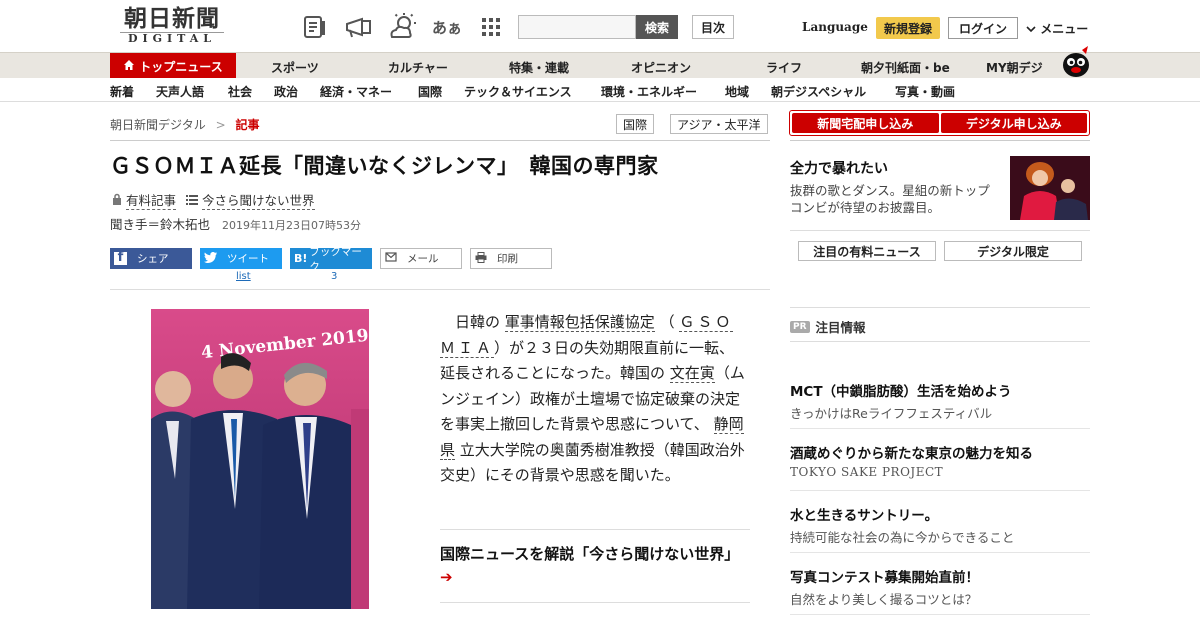 Image resolution: width=1200 pixels, height=630 pixels. I want to click on nav-item-my-asahi: MY朝デジ, so click(1014, 67).